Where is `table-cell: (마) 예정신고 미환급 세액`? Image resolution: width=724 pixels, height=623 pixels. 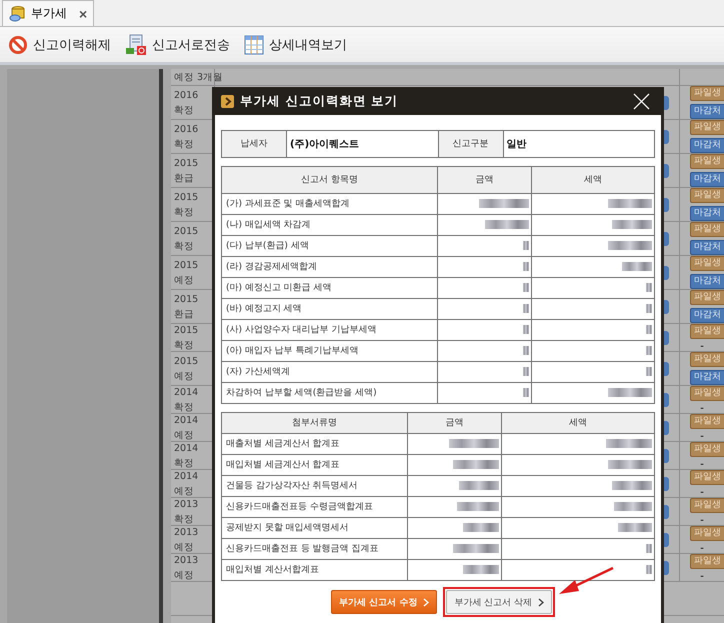
table-cell: (마) 예정신고 미환급 세액 is located at coordinates (330, 288).